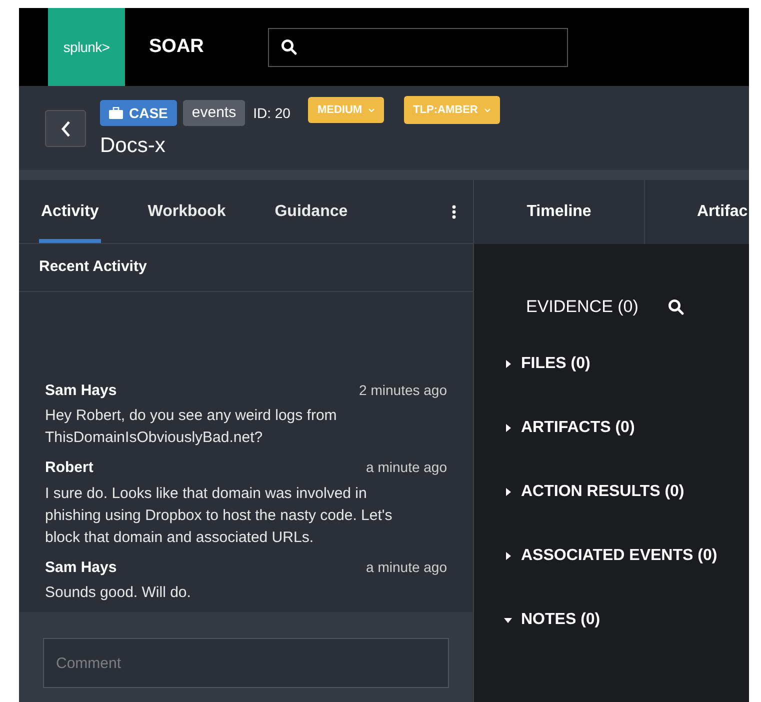 This screenshot has width=761, height=702. What do you see at coordinates (176, 46) in the screenshot?
I see `product-name: SOAR` at bounding box center [176, 46].